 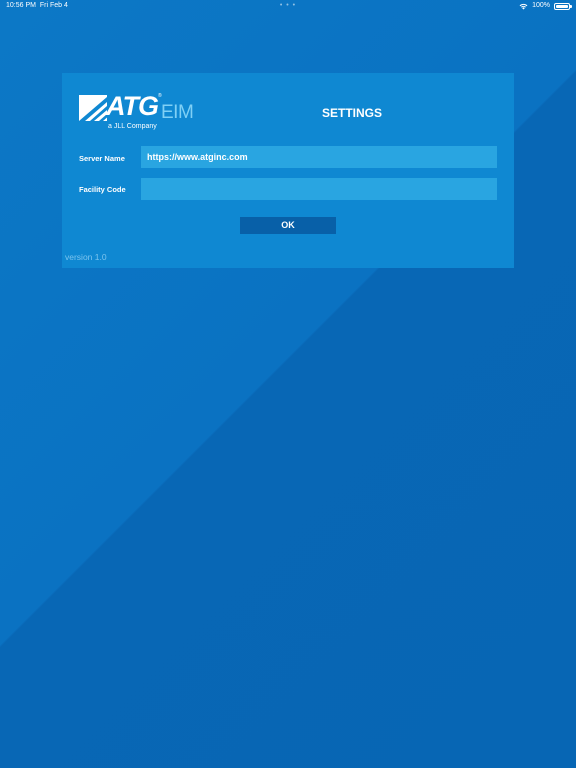 I want to click on battery-icon, so click(x=563, y=6).